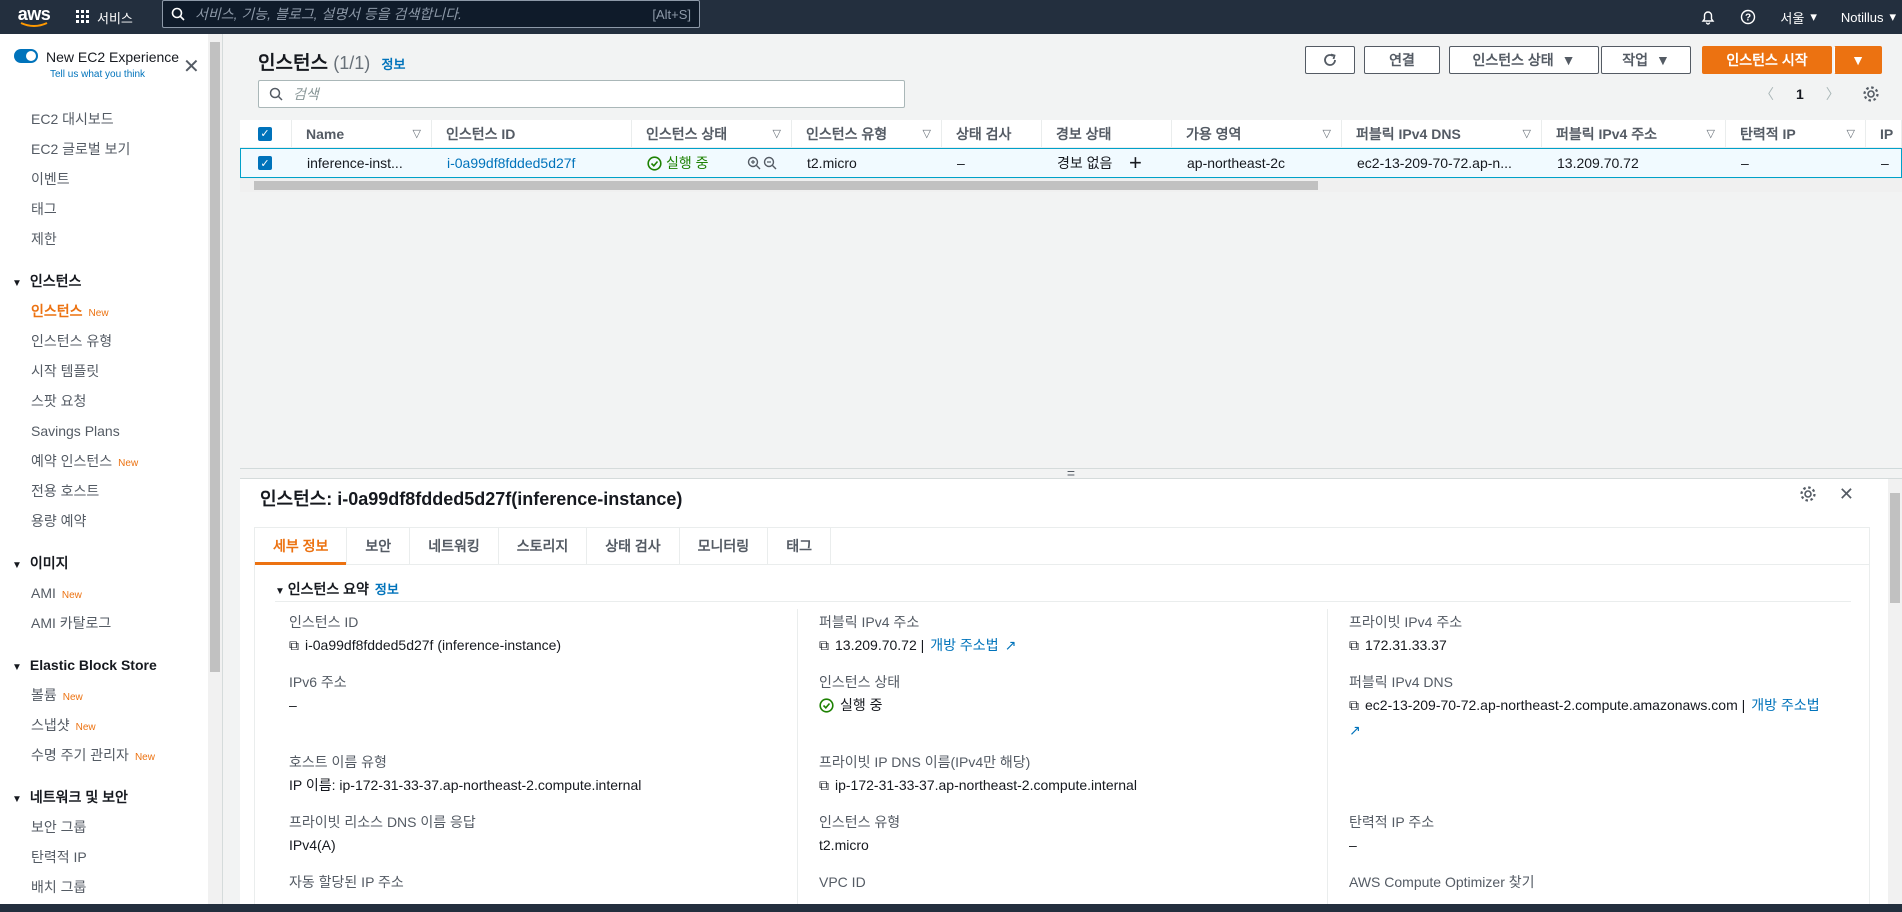 The width and height of the screenshot is (1902, 912). Describe the element at coordinates (1796, 133) in the screenshot. I see `column-header-eip: 탄력적 IP ▽` at that location.